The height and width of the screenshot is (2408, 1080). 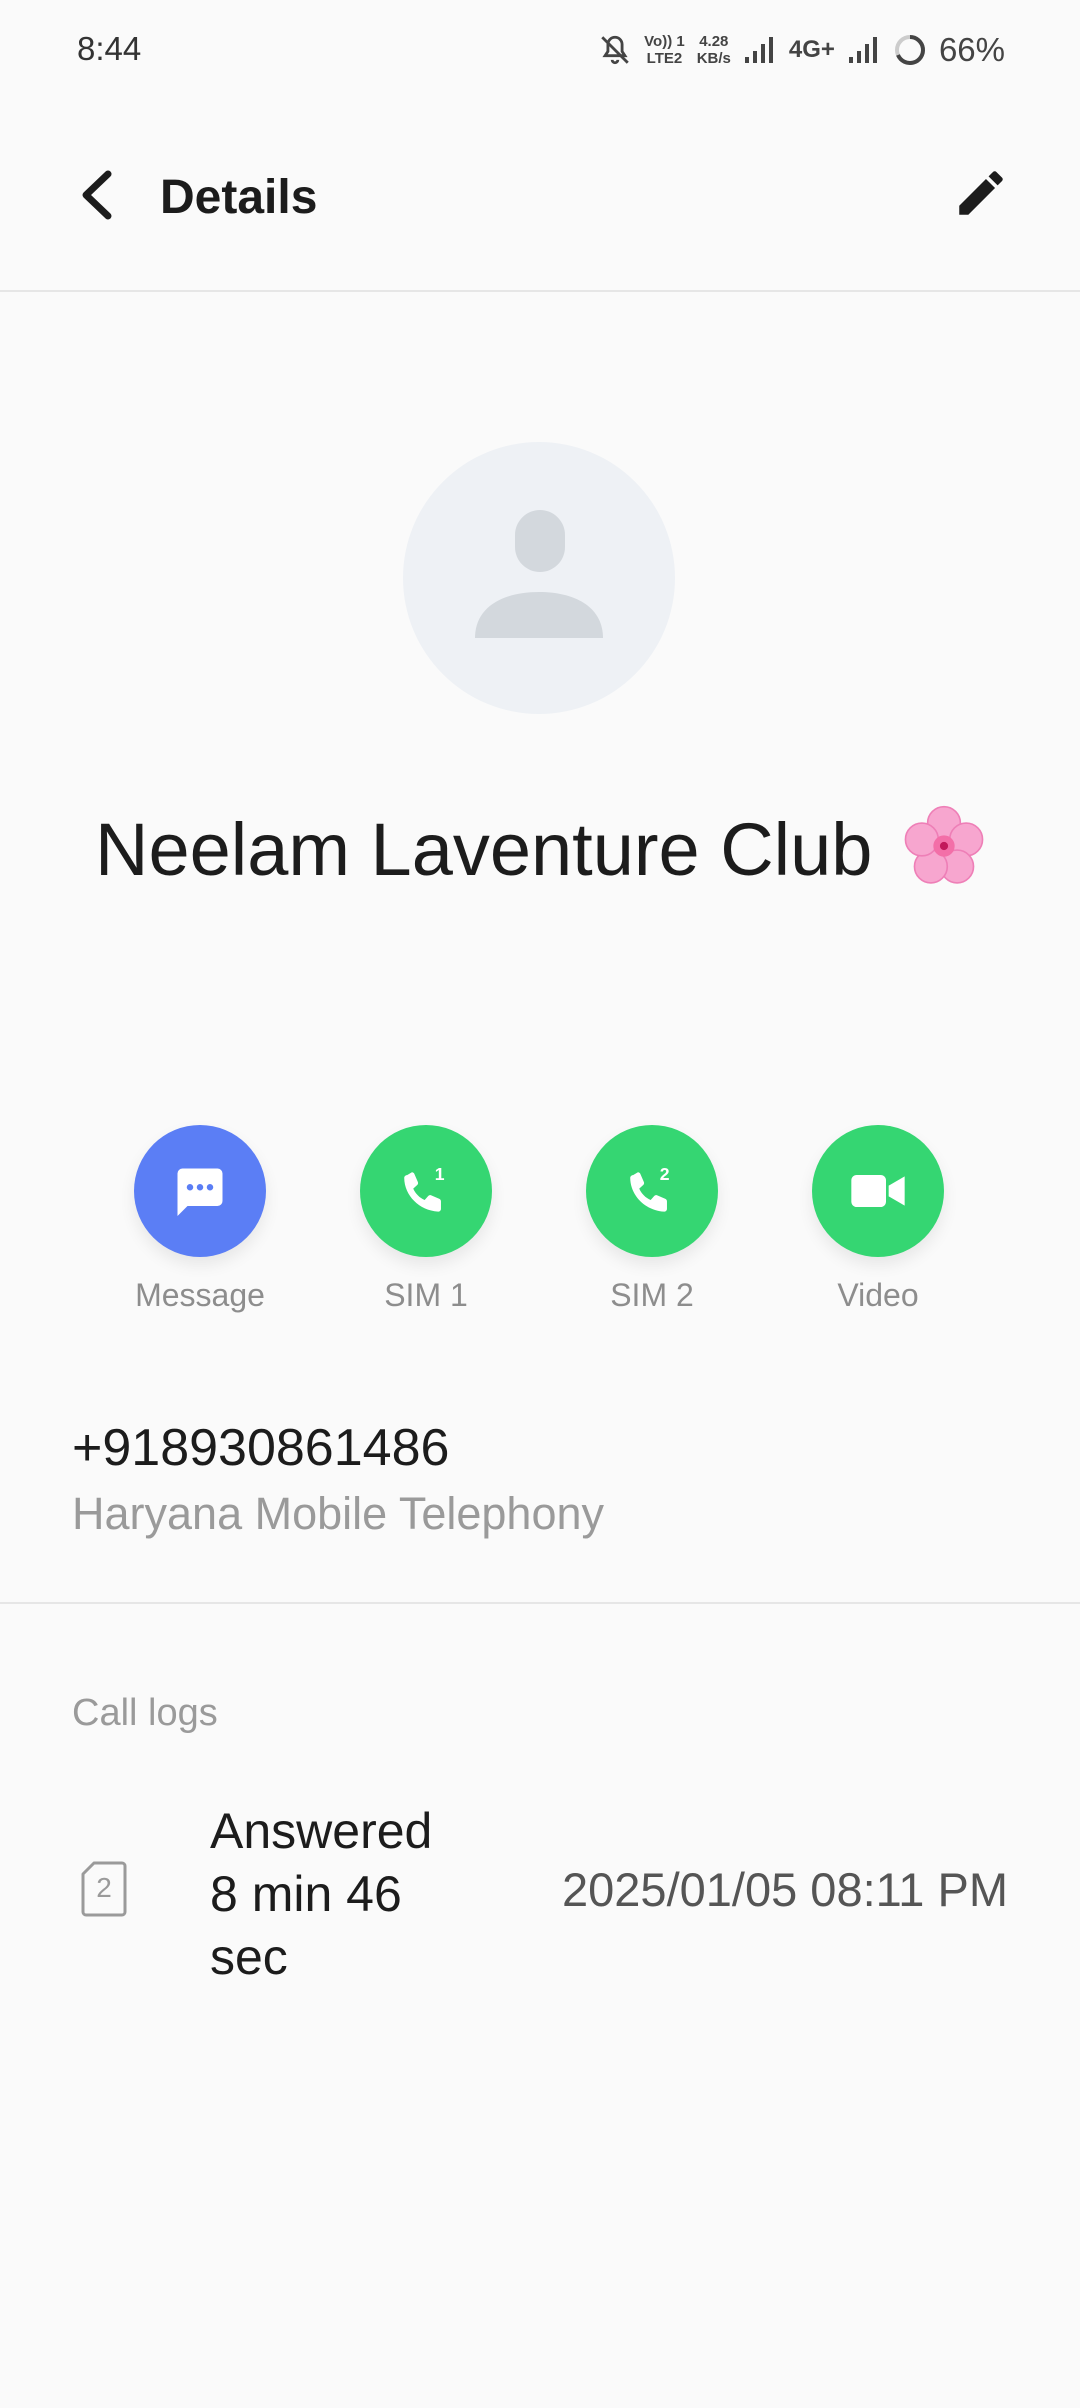 I want to click on message-icon, so click(x=200, y=1192).